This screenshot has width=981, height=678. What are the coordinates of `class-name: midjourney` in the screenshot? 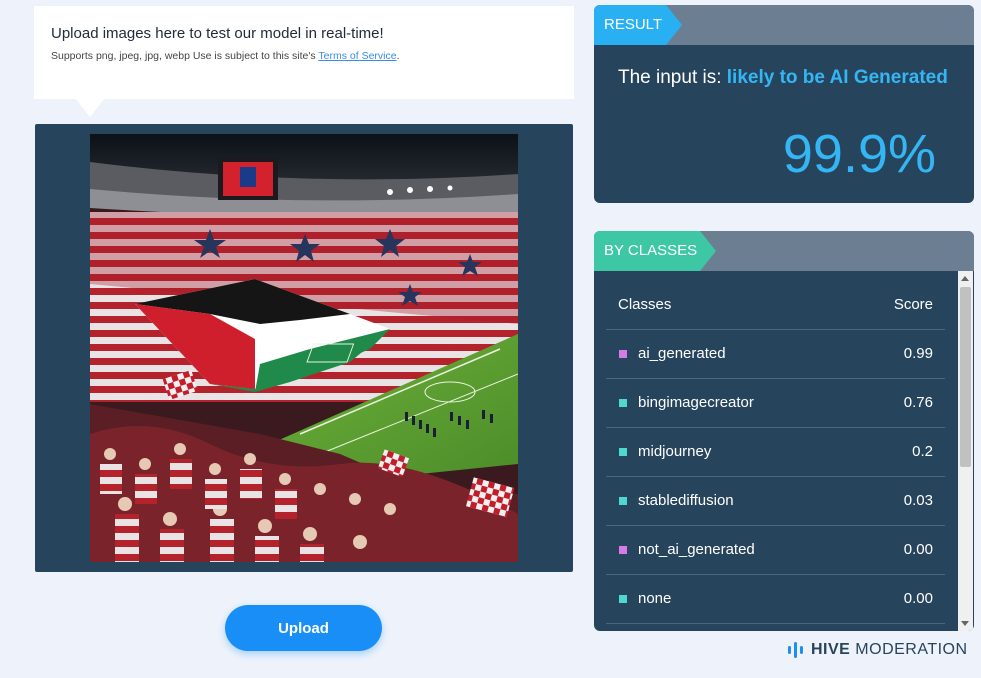 It's located at (675, 451).